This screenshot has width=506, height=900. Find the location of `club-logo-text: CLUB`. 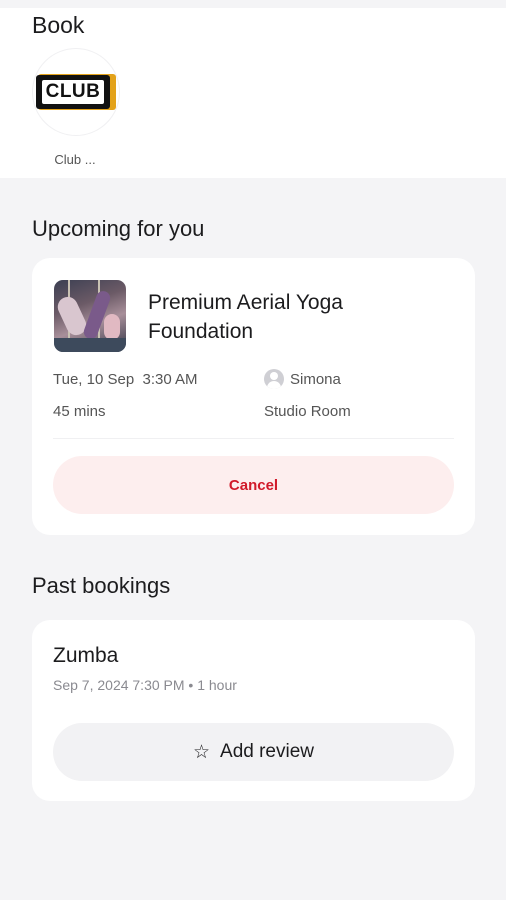

club-logo-text: CLUB is located at coordinates (73, 92).